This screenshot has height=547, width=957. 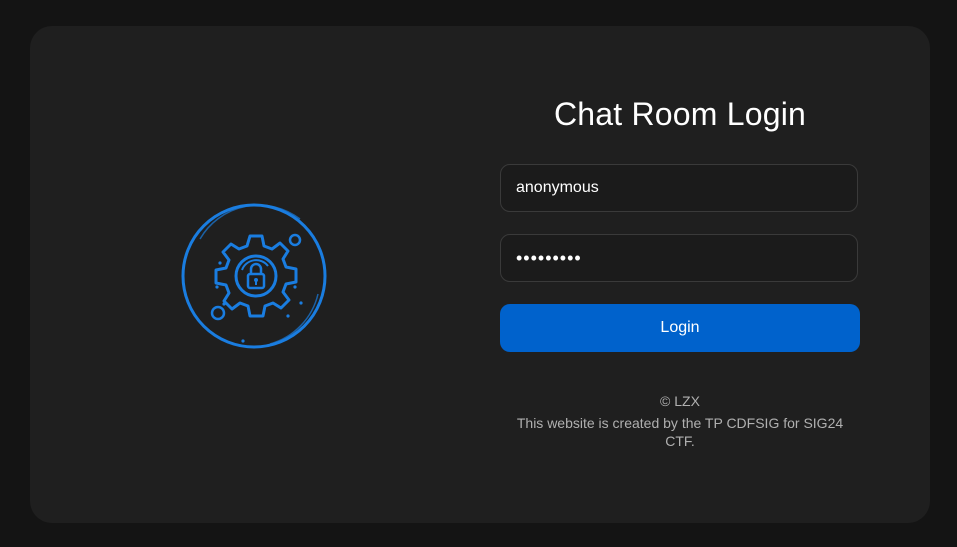 I want to click on username-input, so click(x=679, y=188).